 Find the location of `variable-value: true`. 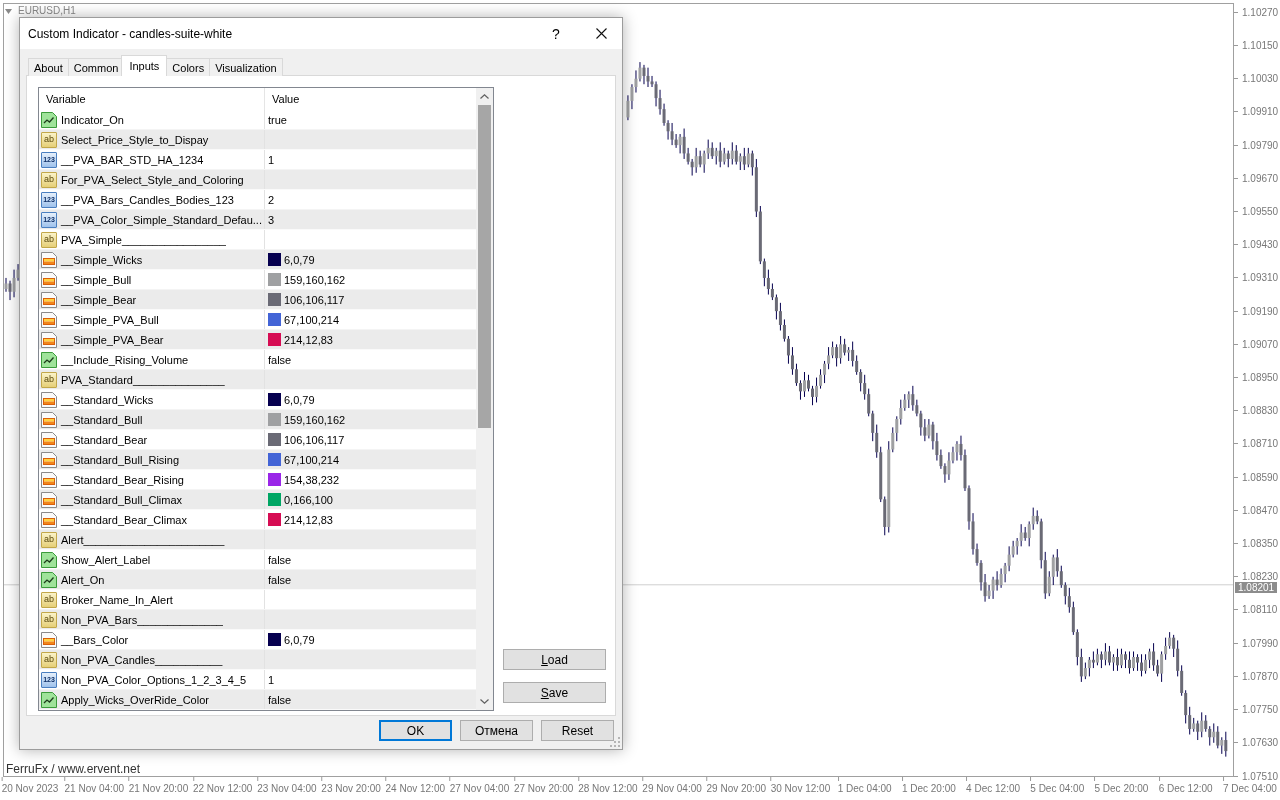

variable-value: true is located at coordinates (277, 119).